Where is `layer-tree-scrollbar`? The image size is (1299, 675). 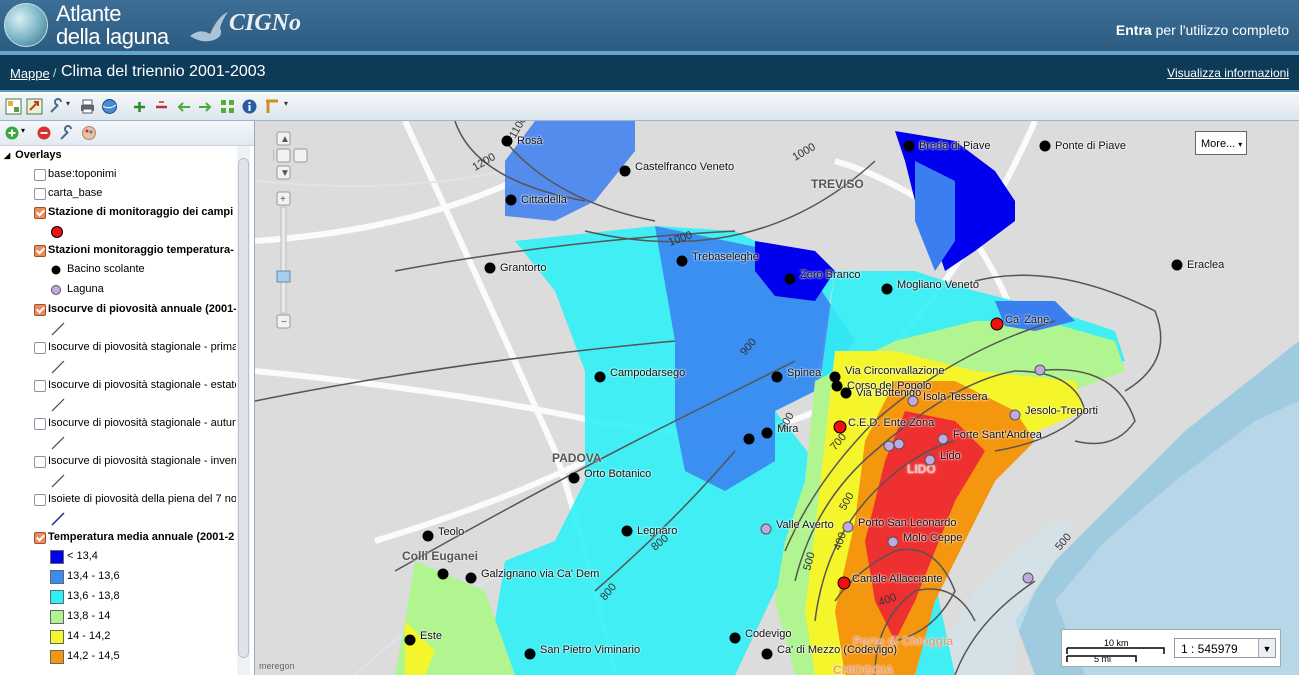 layer-tree-scrollbar is located at coordinates (243, 410).